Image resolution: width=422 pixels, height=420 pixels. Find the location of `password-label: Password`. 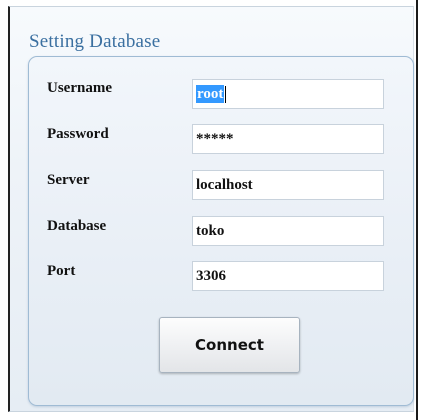

password-label: Password is located at coordinates (78, 134).